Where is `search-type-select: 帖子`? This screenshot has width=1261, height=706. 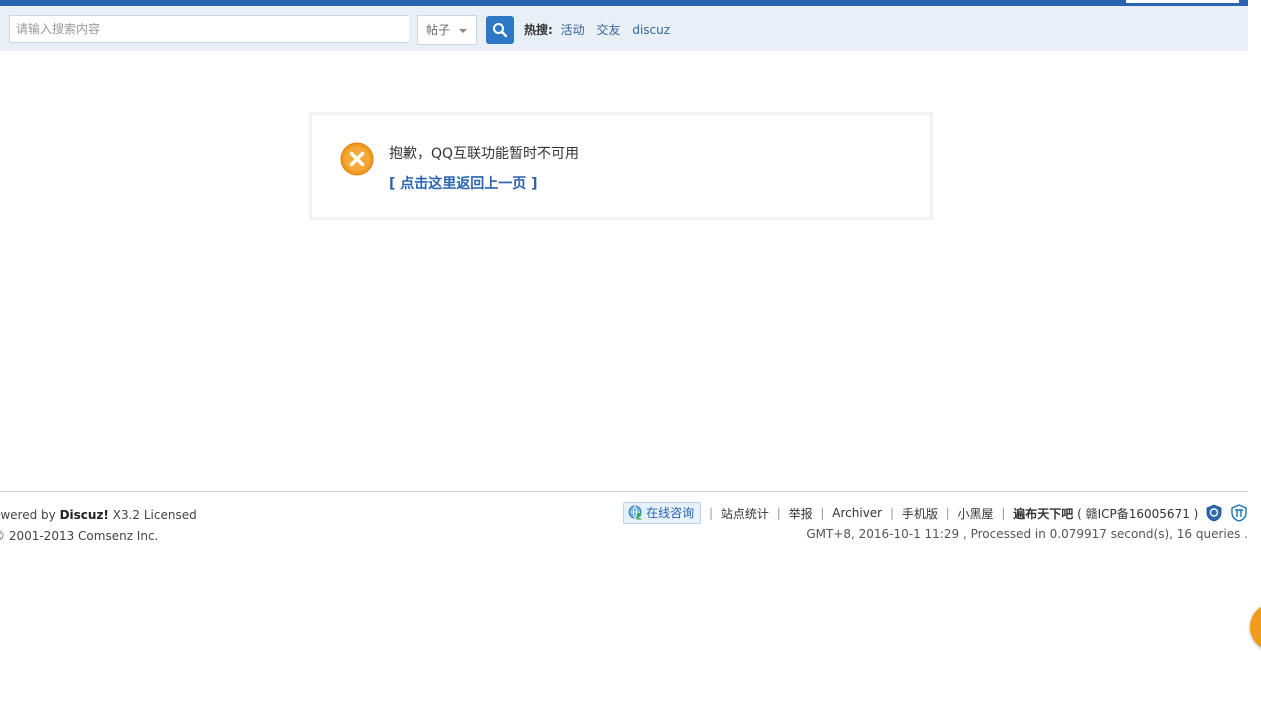 search-type-select: 帖子 is located at coordinates (447, 30).